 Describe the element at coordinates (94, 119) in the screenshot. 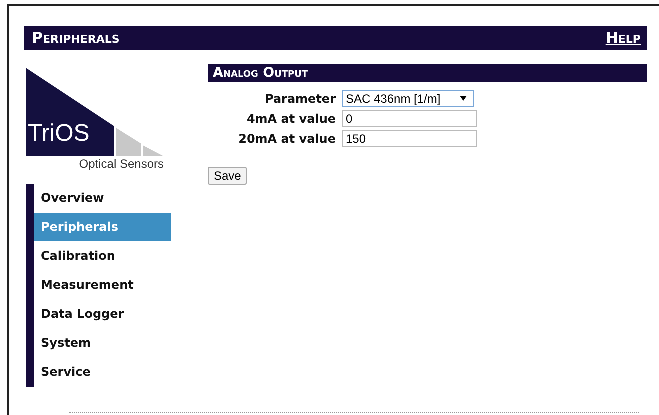

I see `logo-drawing: TriOS Optical Sensors` at that location.